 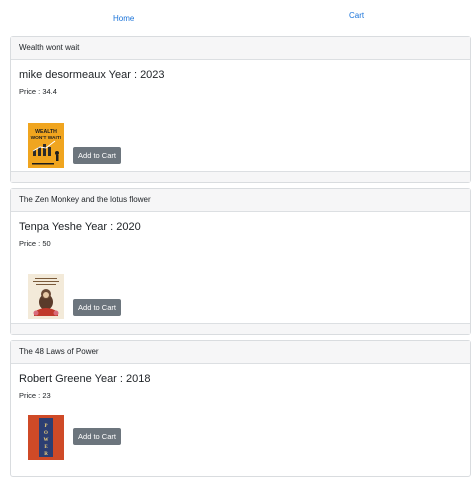 What do you see at coordinates (46, 296) in the screenshot?
I see `zen-monkey-cover-icon` at bounding box center [46, 296].